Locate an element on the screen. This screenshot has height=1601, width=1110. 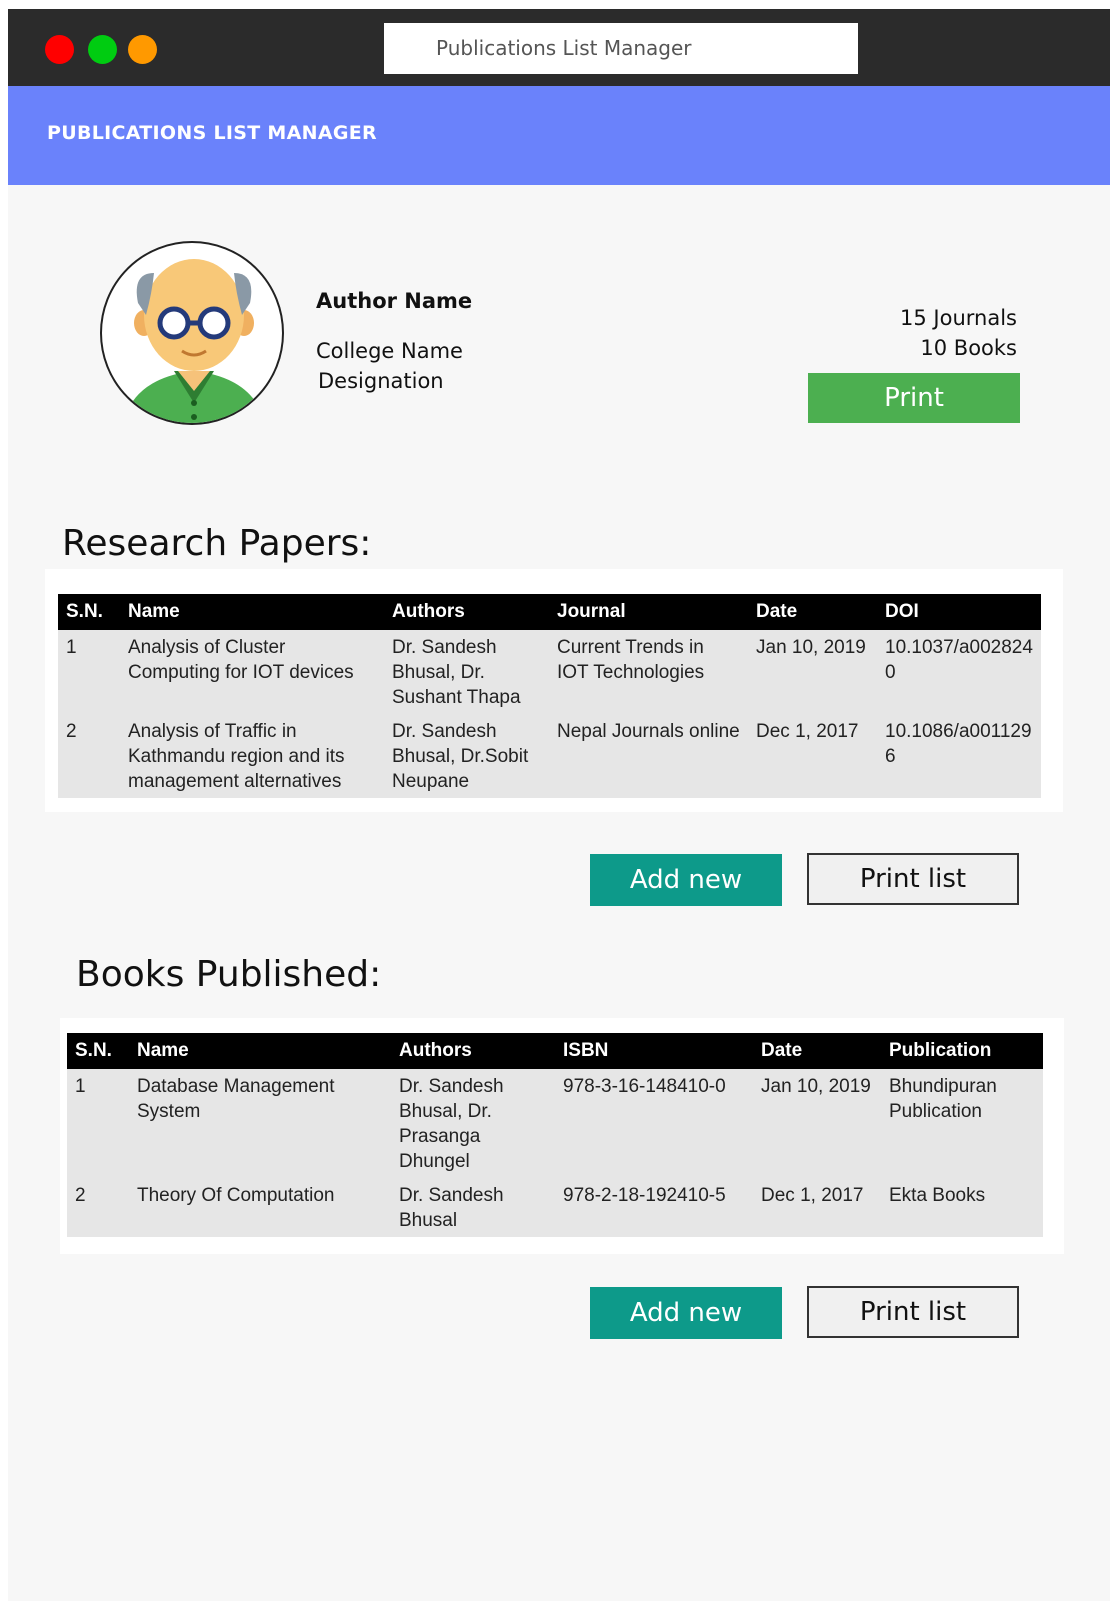
cell-doi: 10.1086/a0011296 is located at coordinates (958, 744).